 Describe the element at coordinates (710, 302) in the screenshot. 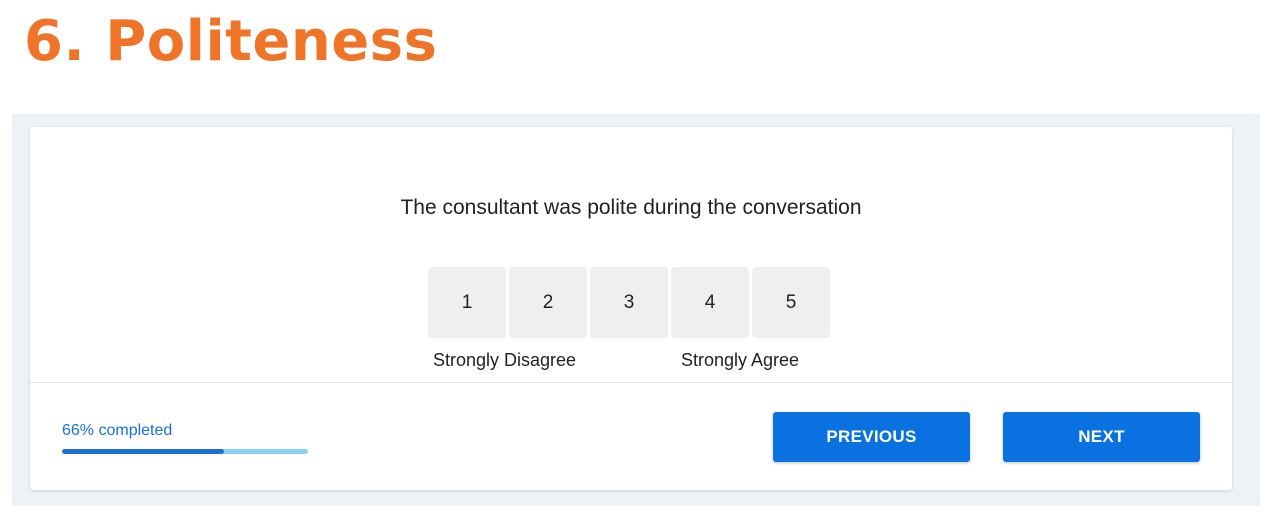

I see `rating-option-4: 4` at that location.